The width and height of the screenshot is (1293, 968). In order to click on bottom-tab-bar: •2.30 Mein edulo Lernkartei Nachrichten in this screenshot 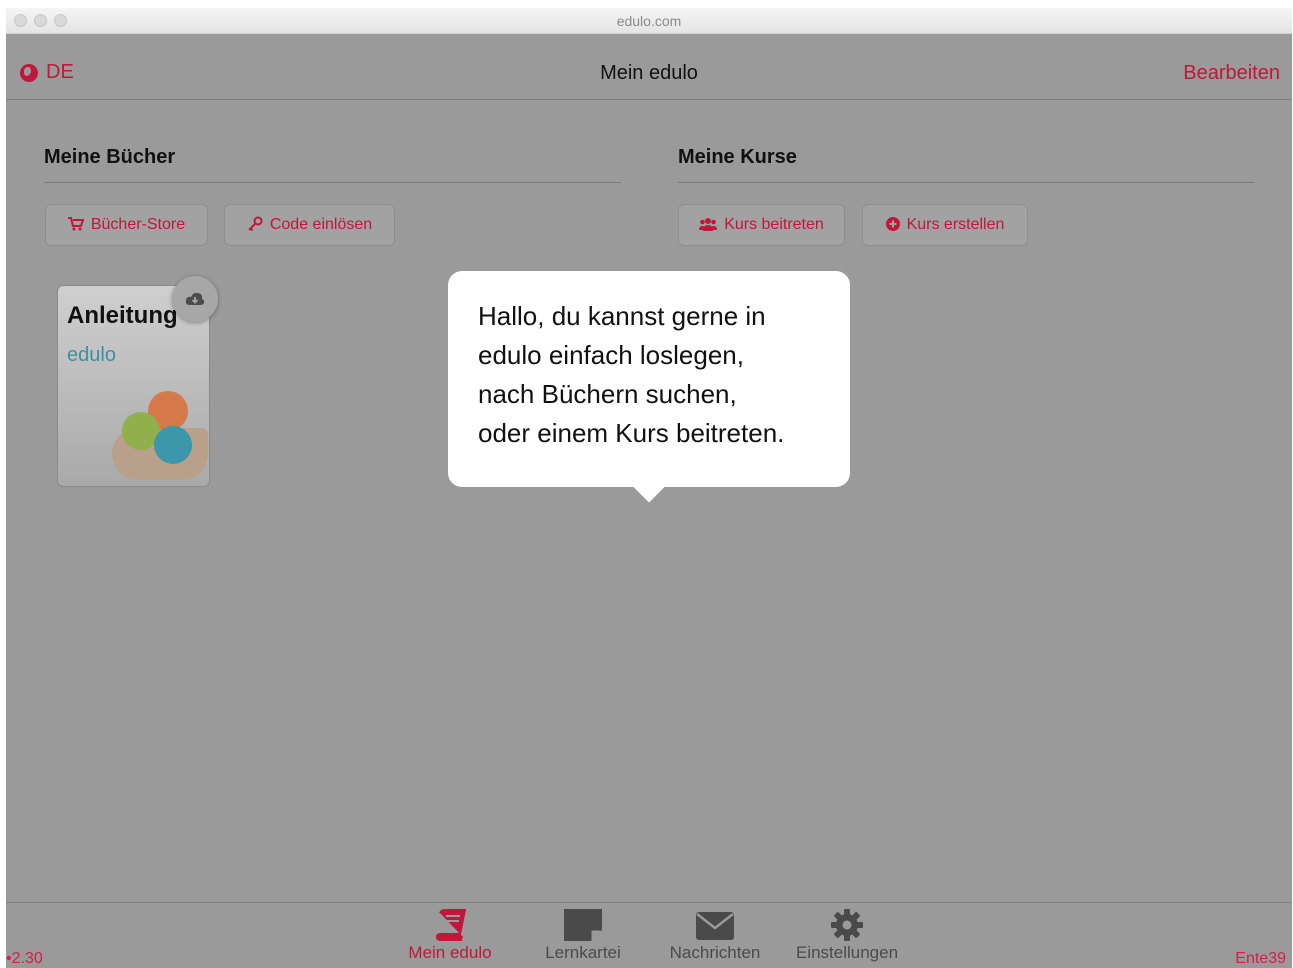, I will do `click(649, 935)`.